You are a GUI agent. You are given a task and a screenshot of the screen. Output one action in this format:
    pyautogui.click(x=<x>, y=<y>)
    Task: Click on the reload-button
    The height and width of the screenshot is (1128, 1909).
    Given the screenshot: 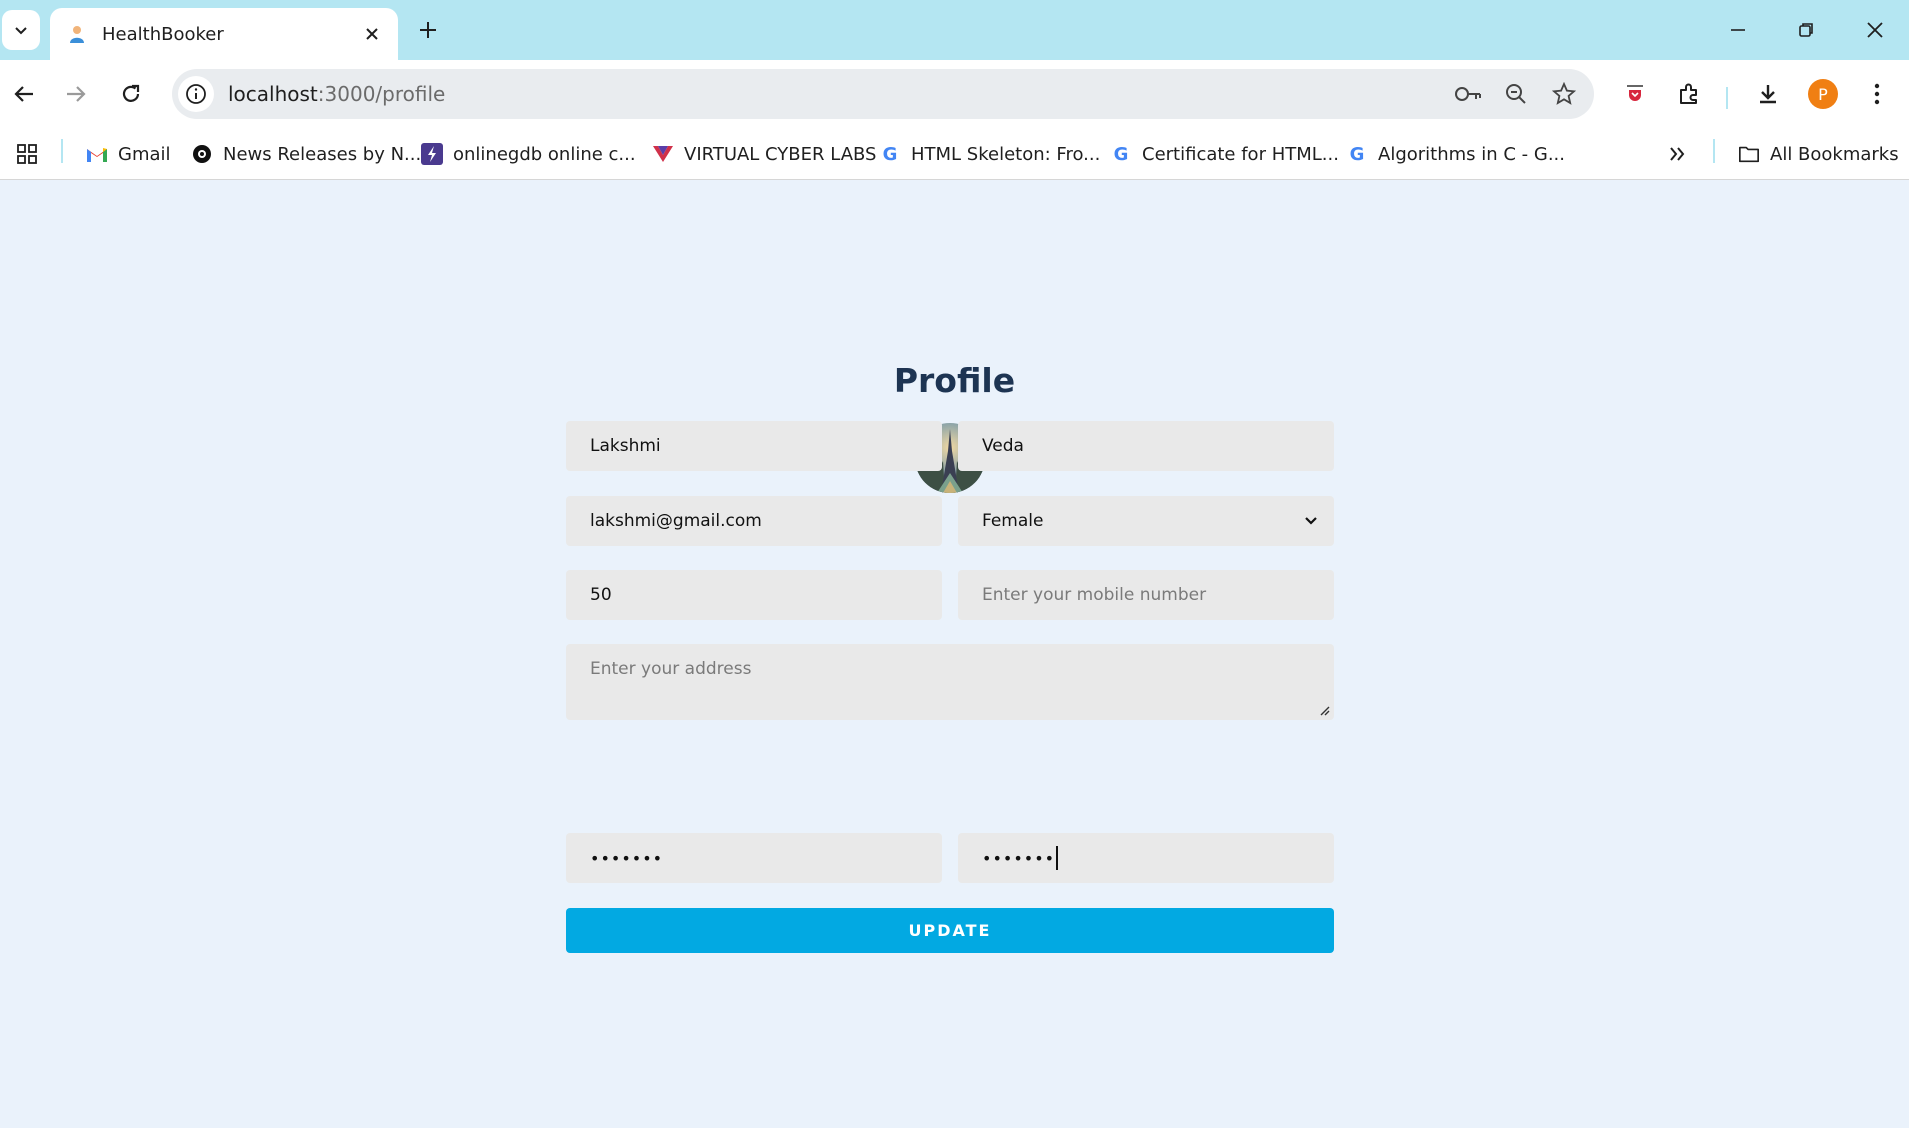 What is the action you would take?
    pyautogui.click(x=131, y=94)
    